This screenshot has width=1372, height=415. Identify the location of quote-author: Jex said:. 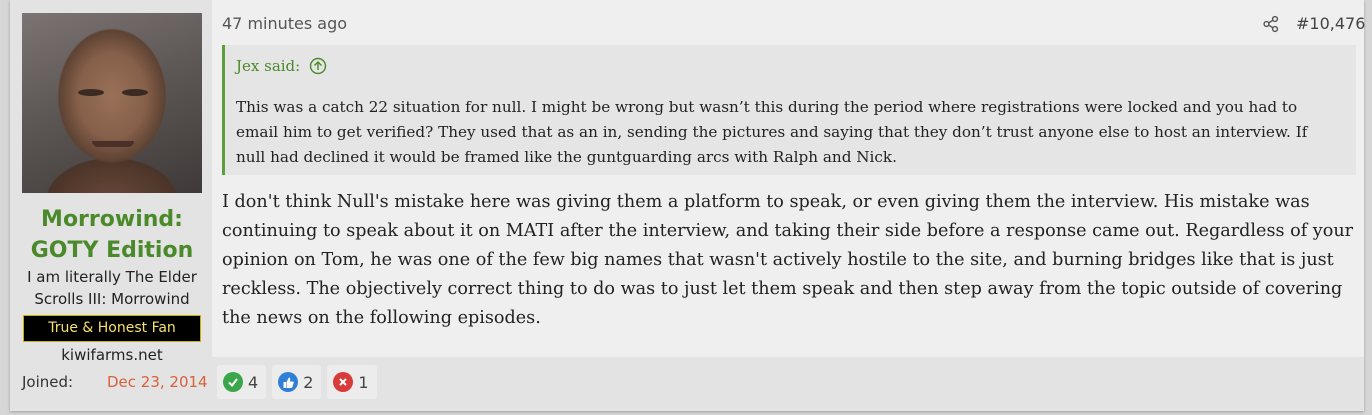
(268, 66).